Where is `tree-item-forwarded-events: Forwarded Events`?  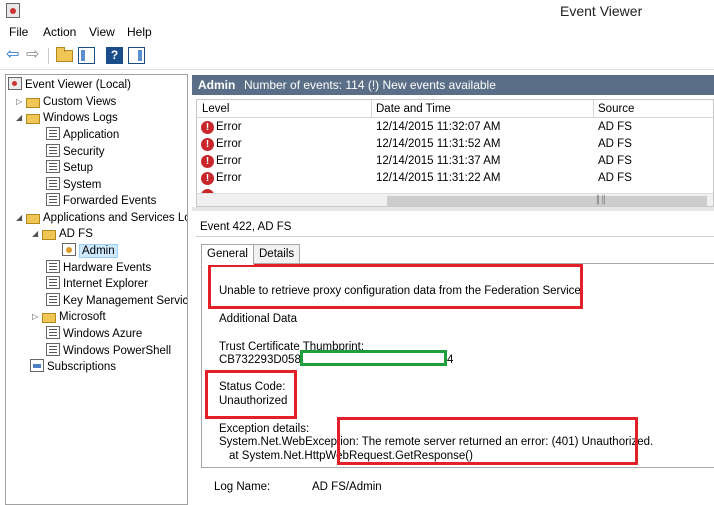 tree-item-forwarded-events: Forwarded Events is located at coordinates (101, 201).